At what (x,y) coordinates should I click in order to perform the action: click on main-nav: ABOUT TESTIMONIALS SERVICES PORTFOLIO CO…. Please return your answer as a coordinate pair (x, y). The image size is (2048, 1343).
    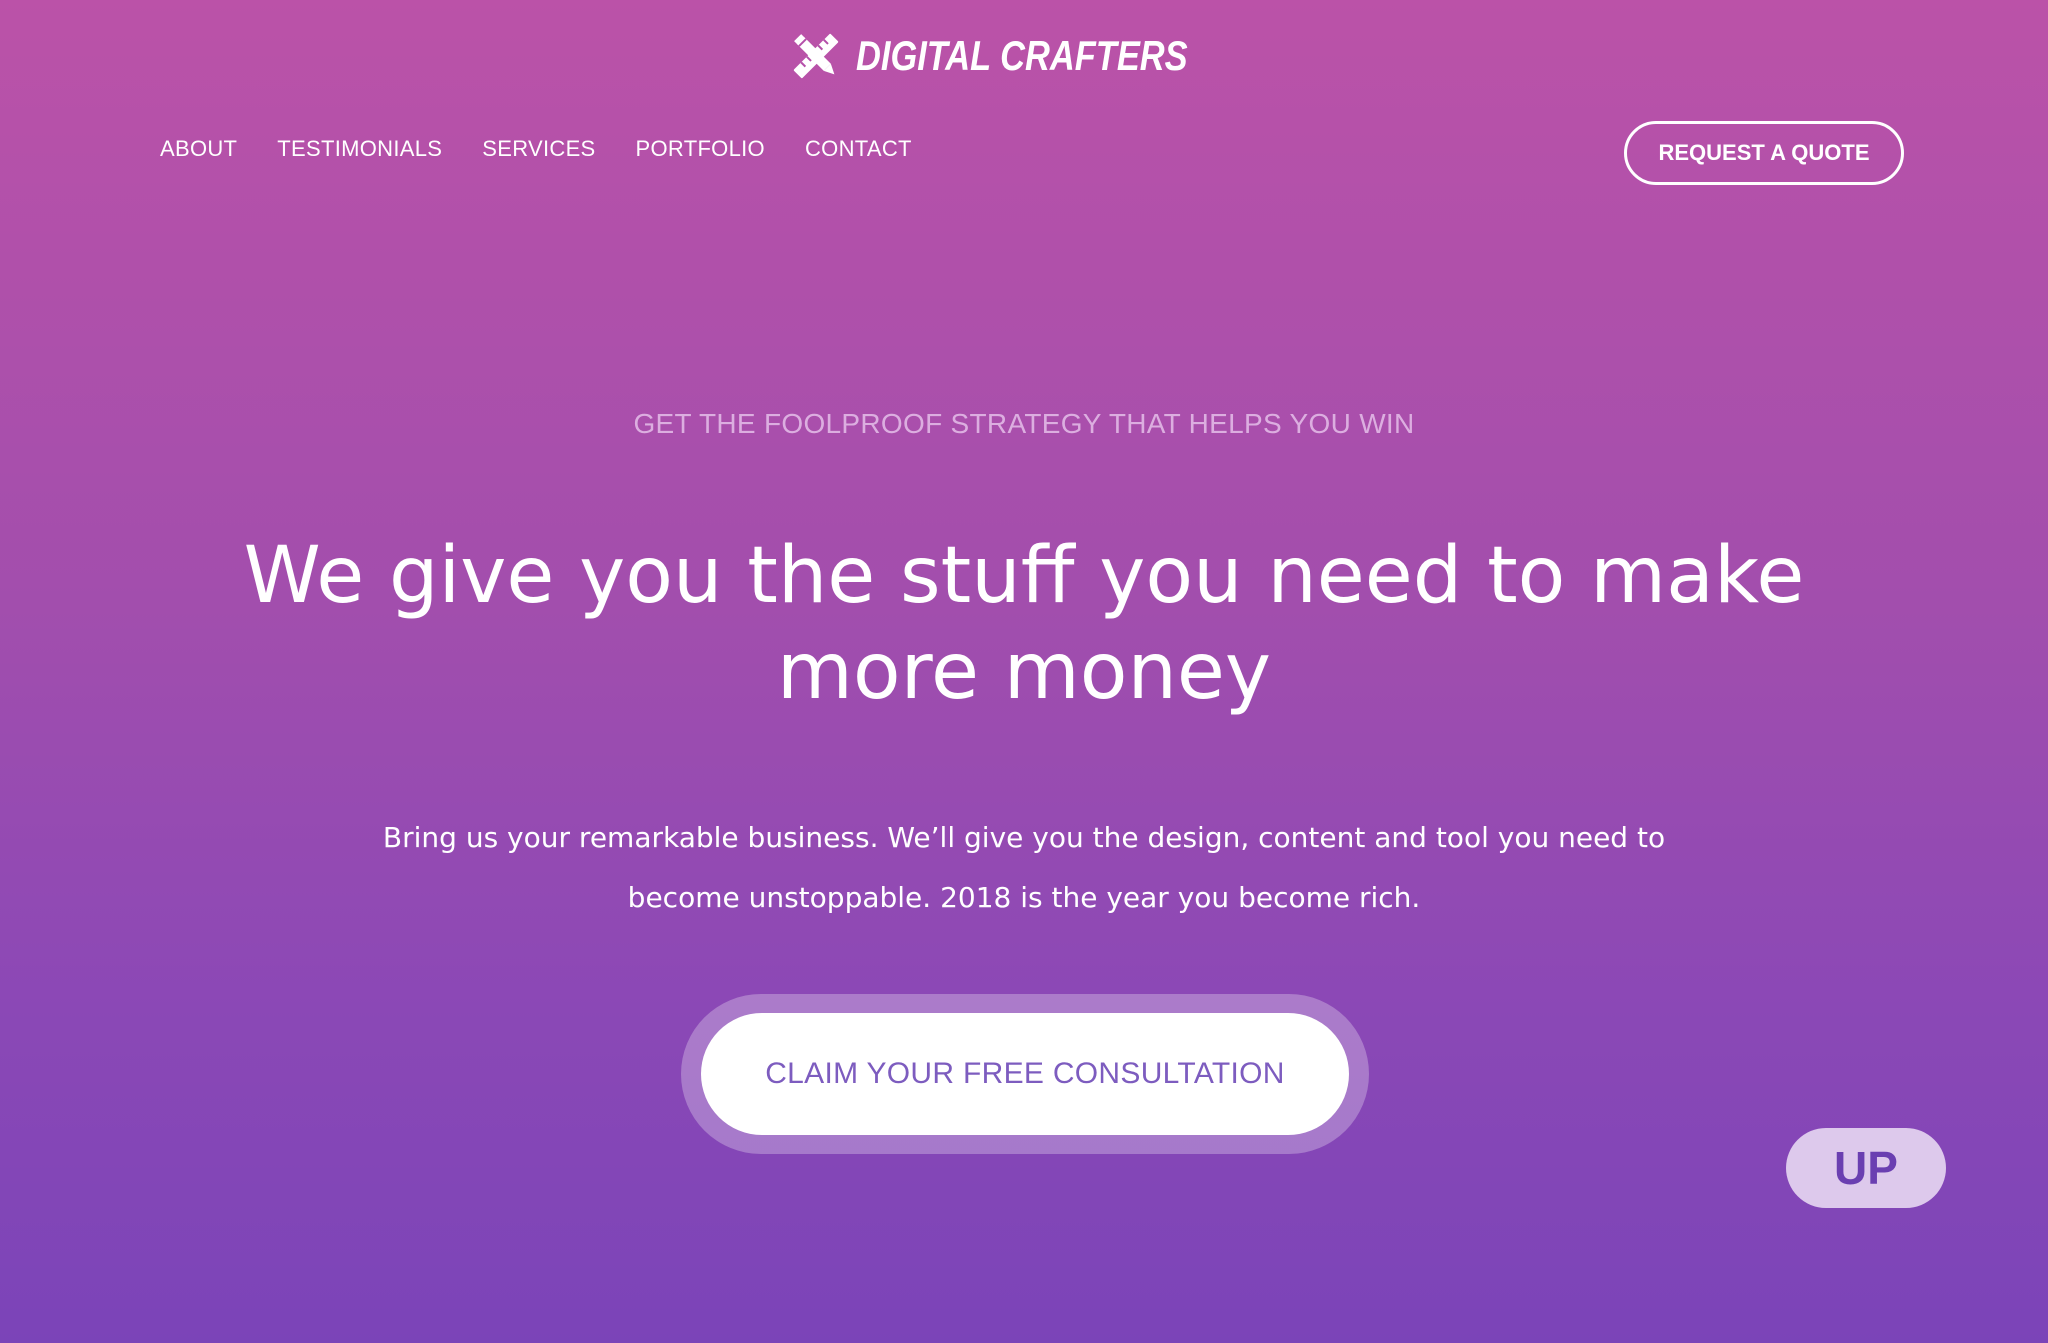
    Looking at the image, I should click on (536, 149).